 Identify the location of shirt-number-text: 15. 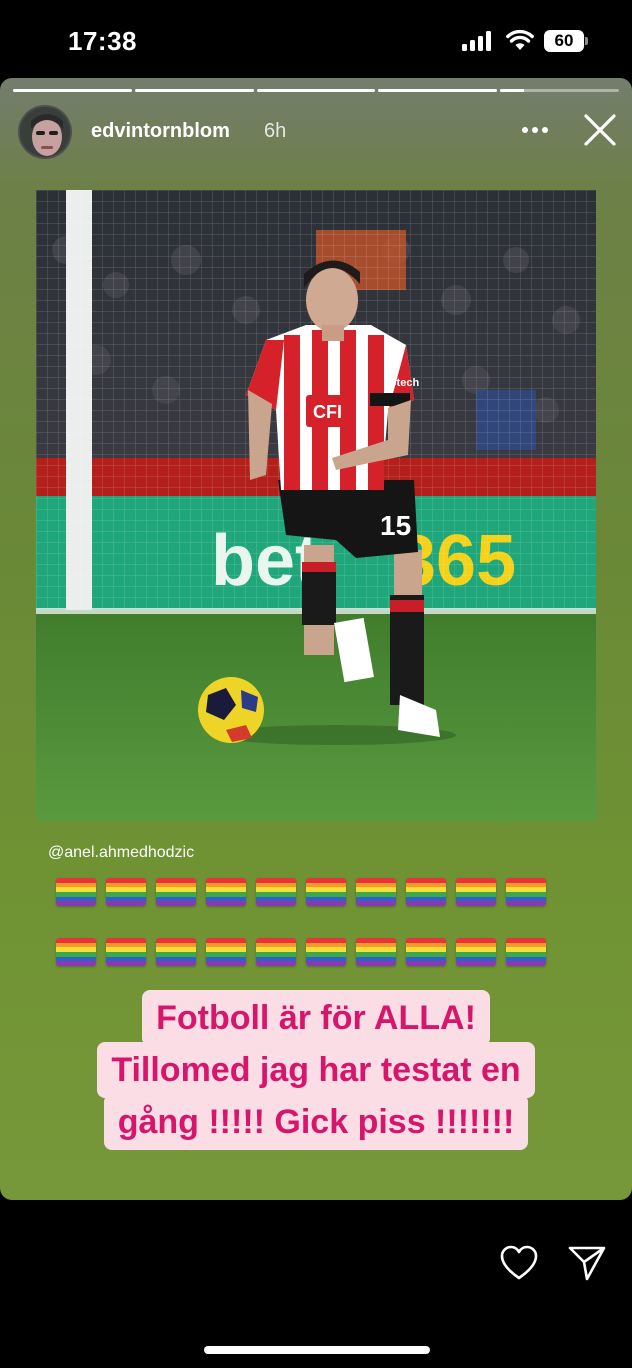
(395, 525).